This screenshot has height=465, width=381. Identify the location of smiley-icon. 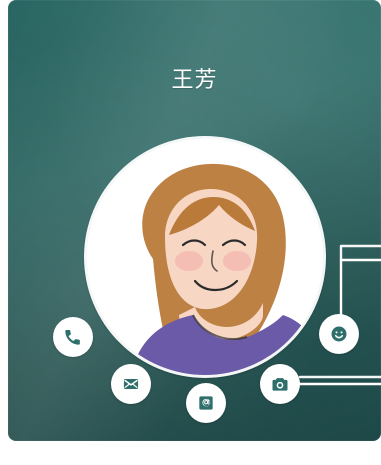
(339, 334).